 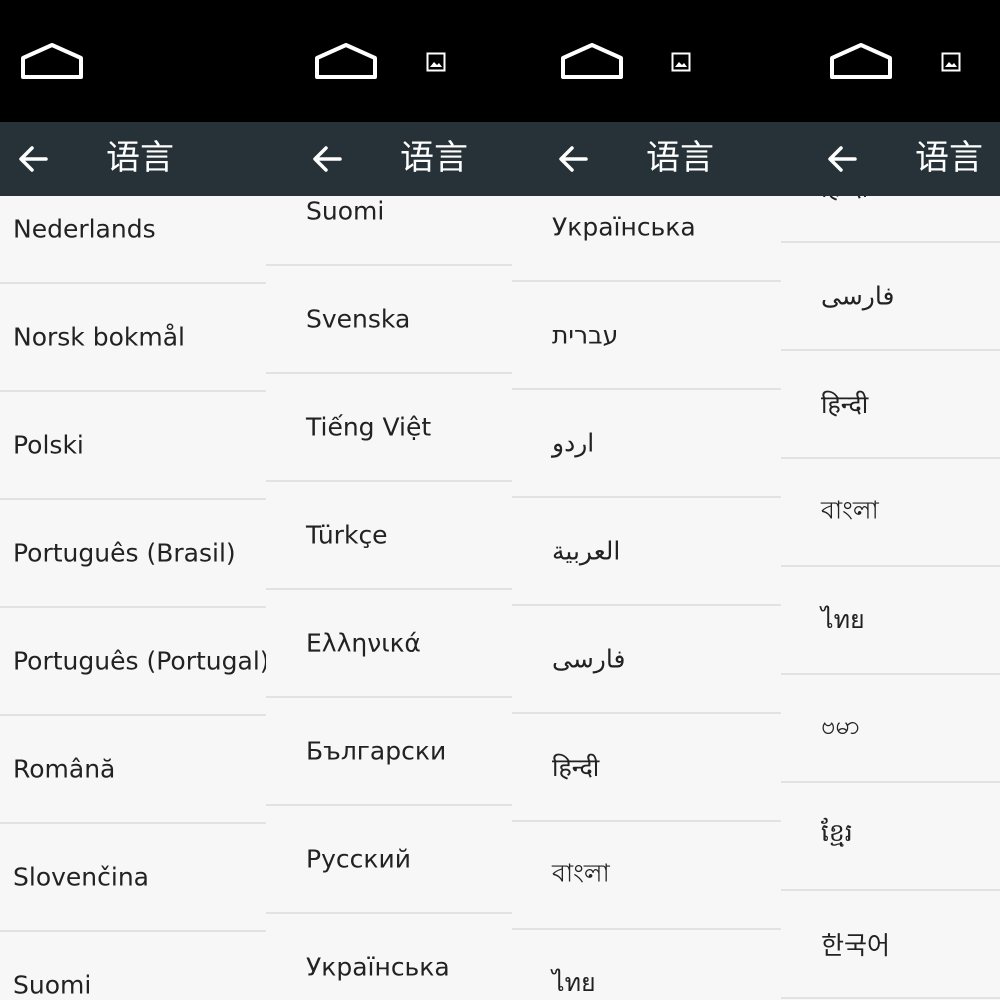 I want to click on language-label: Türkçe, so click(x=347, y=535).